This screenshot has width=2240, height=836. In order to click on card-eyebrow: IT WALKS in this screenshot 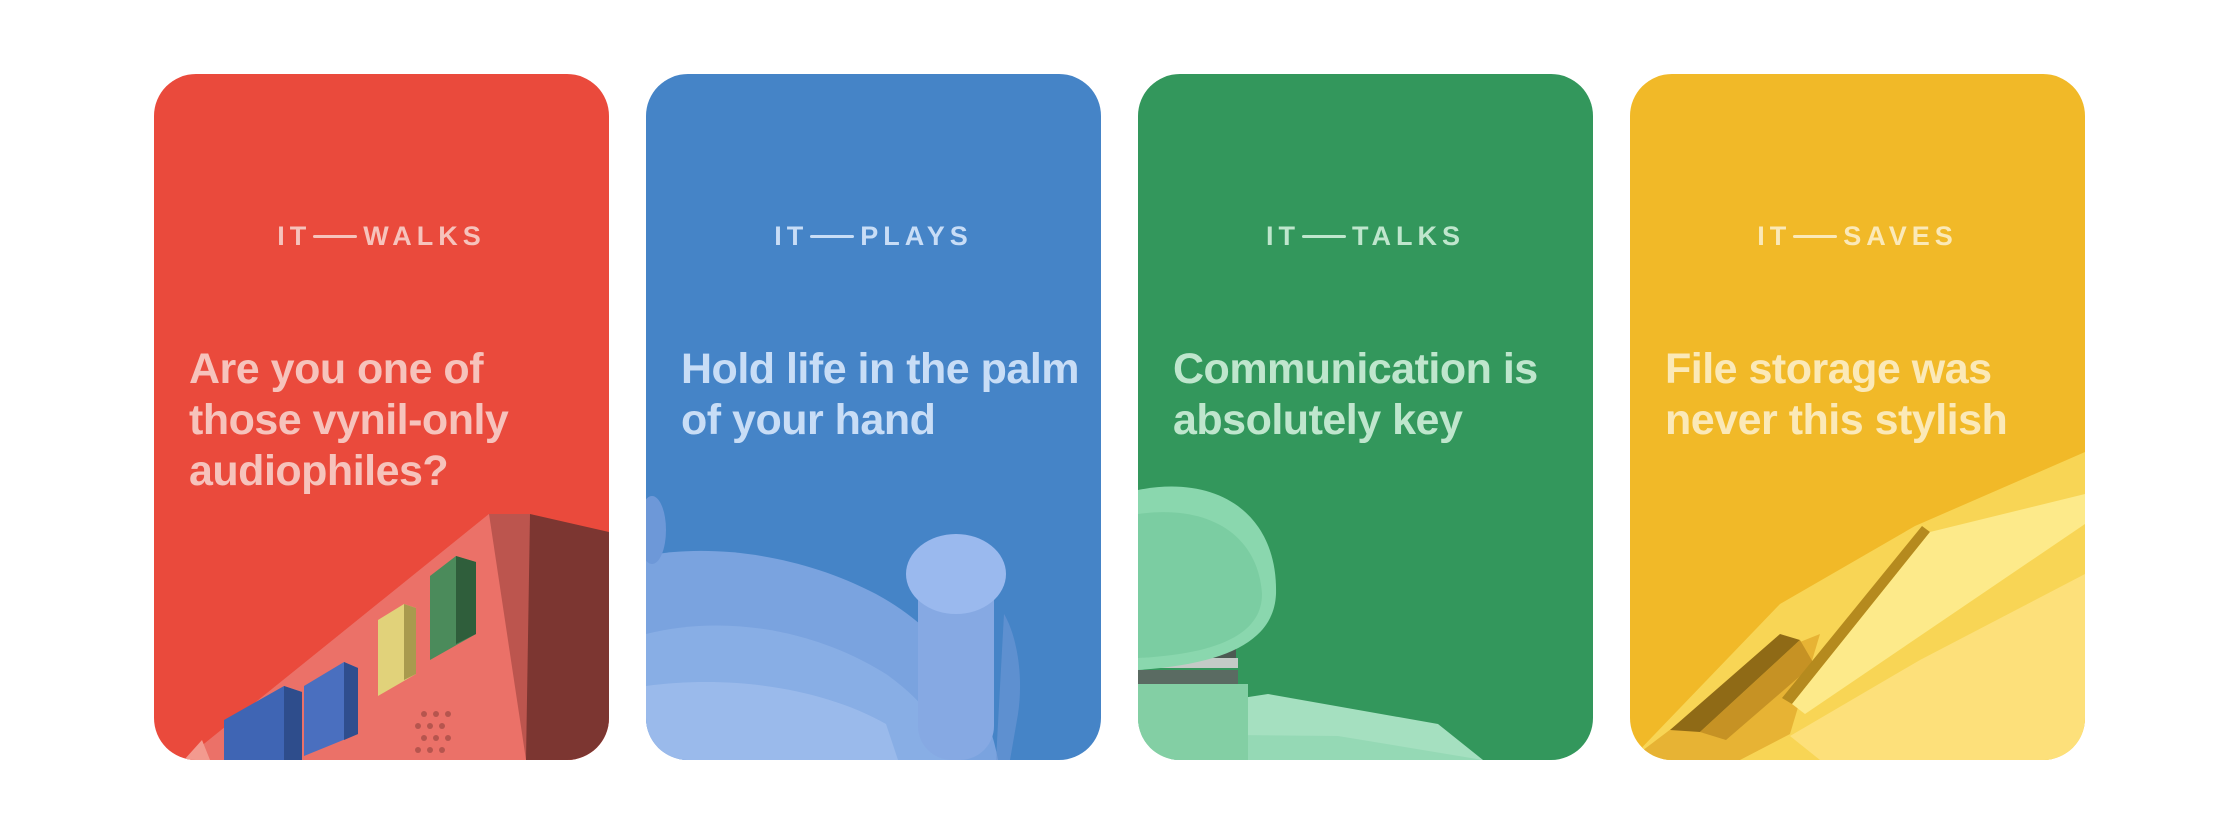, I will do `click(381, 236)`.